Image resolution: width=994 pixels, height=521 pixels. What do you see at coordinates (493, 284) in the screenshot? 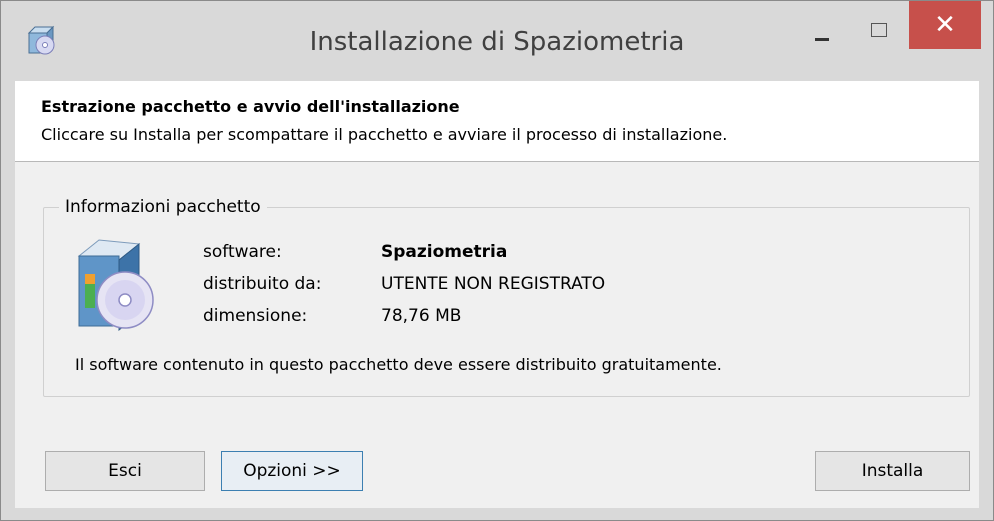
I see `info-value: UTENTE NON REGISTRATO` at bounding box center [493, 284].